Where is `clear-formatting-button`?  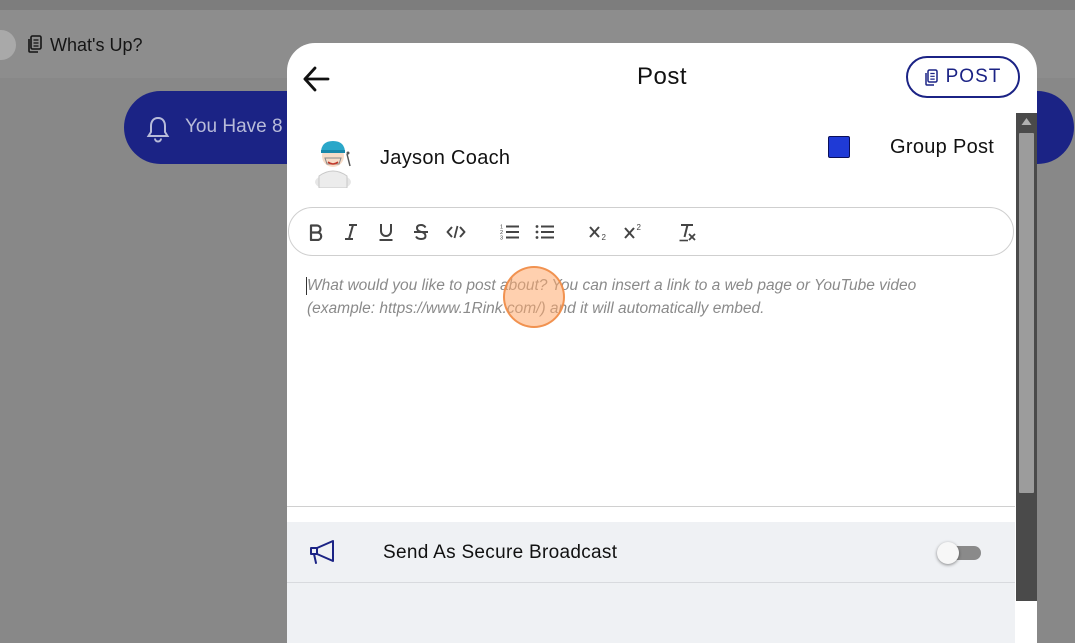
clear-formatting-button is located at coordinates (688, 232).